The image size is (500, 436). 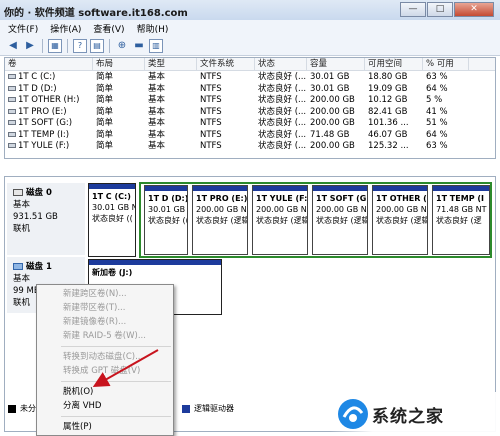 I want to click on table-cell: 63 %, so click(x=446, y=146).